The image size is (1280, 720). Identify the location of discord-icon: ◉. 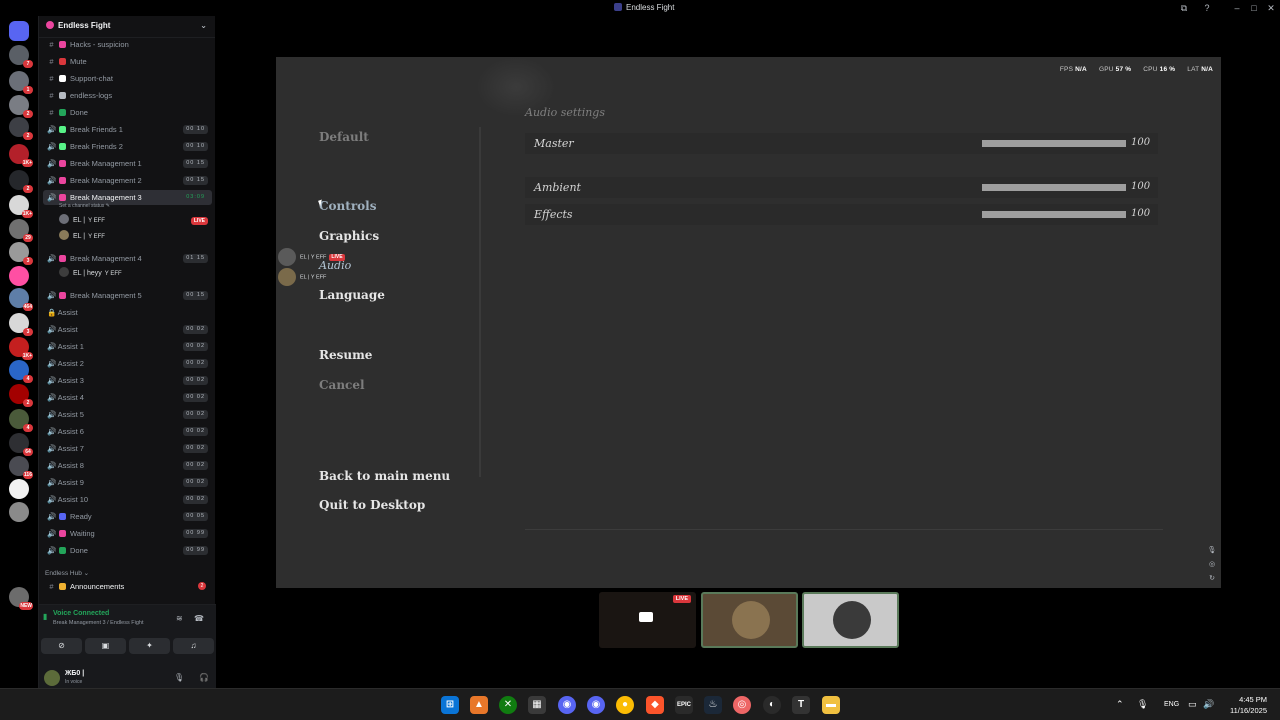
(567, 705).